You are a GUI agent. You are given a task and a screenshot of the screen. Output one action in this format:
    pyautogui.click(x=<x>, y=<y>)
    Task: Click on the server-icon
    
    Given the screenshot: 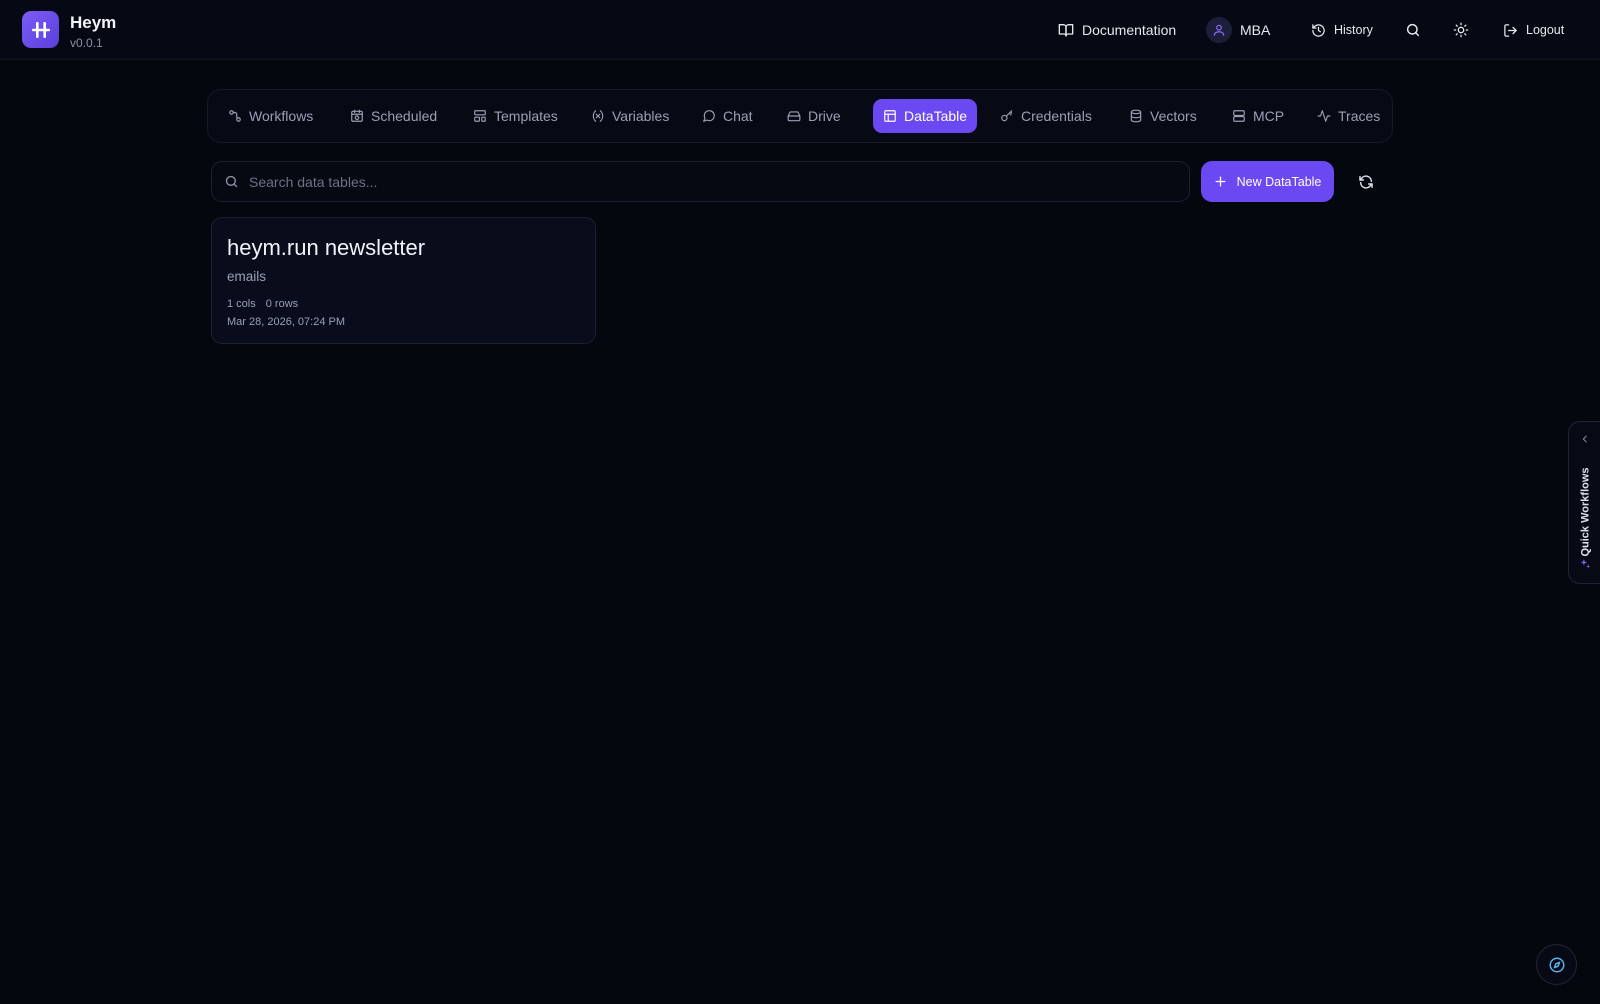 What is the action you would take?
    pyautogui.click(x=1239, y=116)
    